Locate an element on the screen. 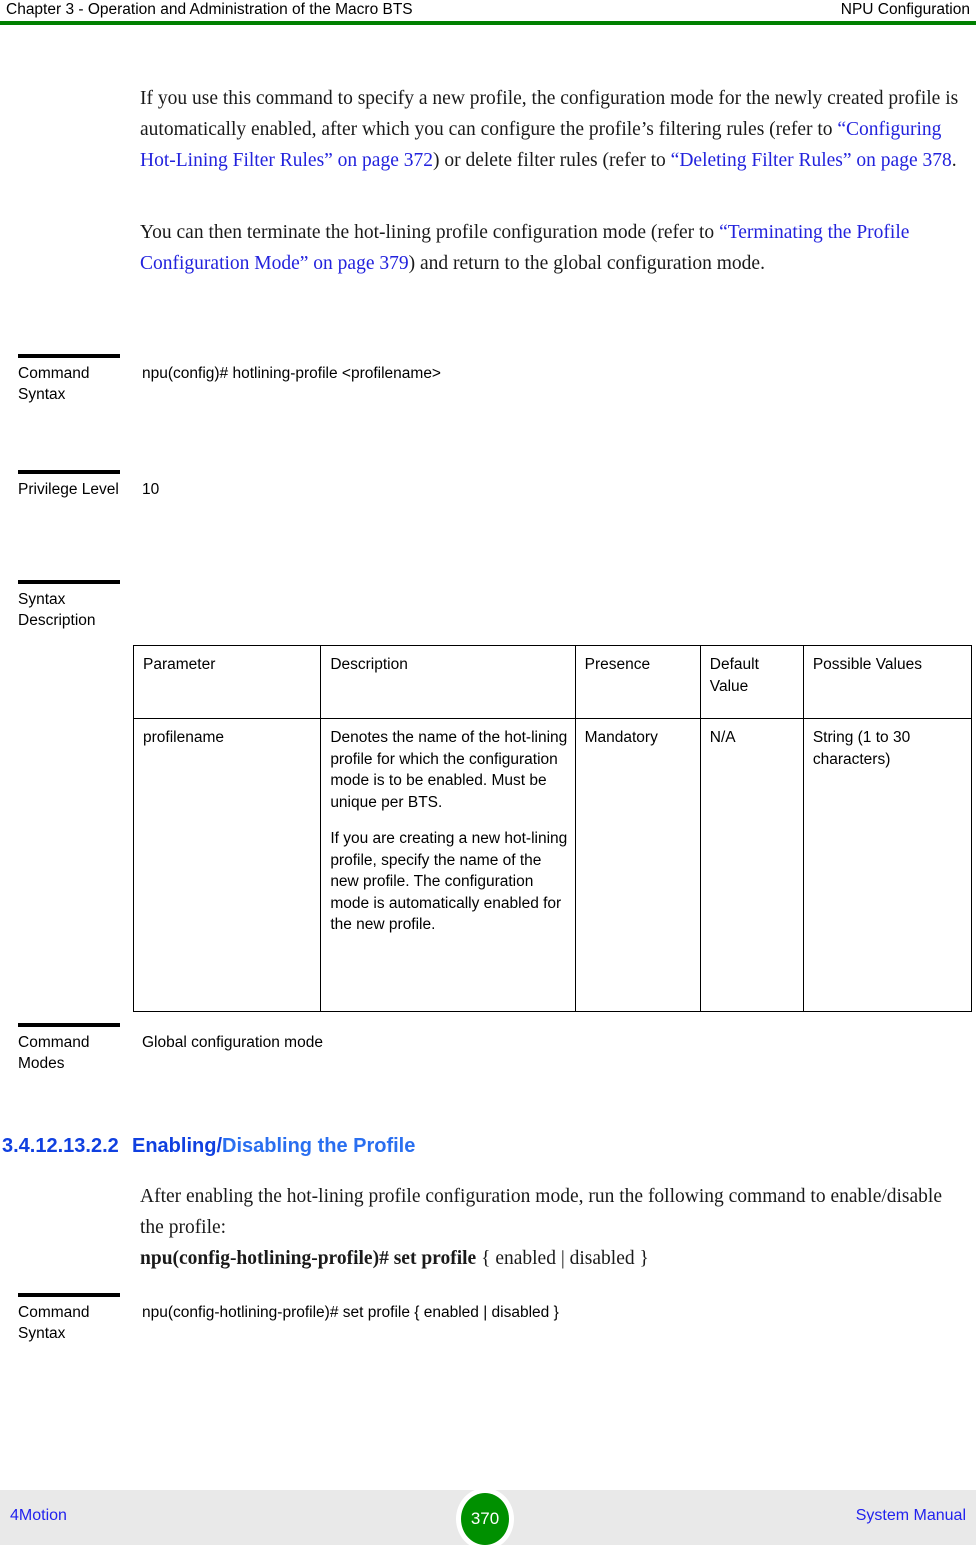  header-section-title: NPU Configuration is located at coordinates (905, 9).